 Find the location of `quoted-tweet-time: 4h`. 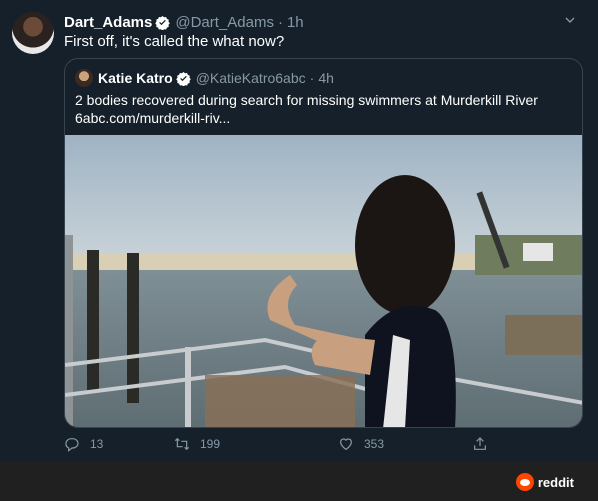

quoted-tweet-time: 4h is located at coordinates (326, 78).